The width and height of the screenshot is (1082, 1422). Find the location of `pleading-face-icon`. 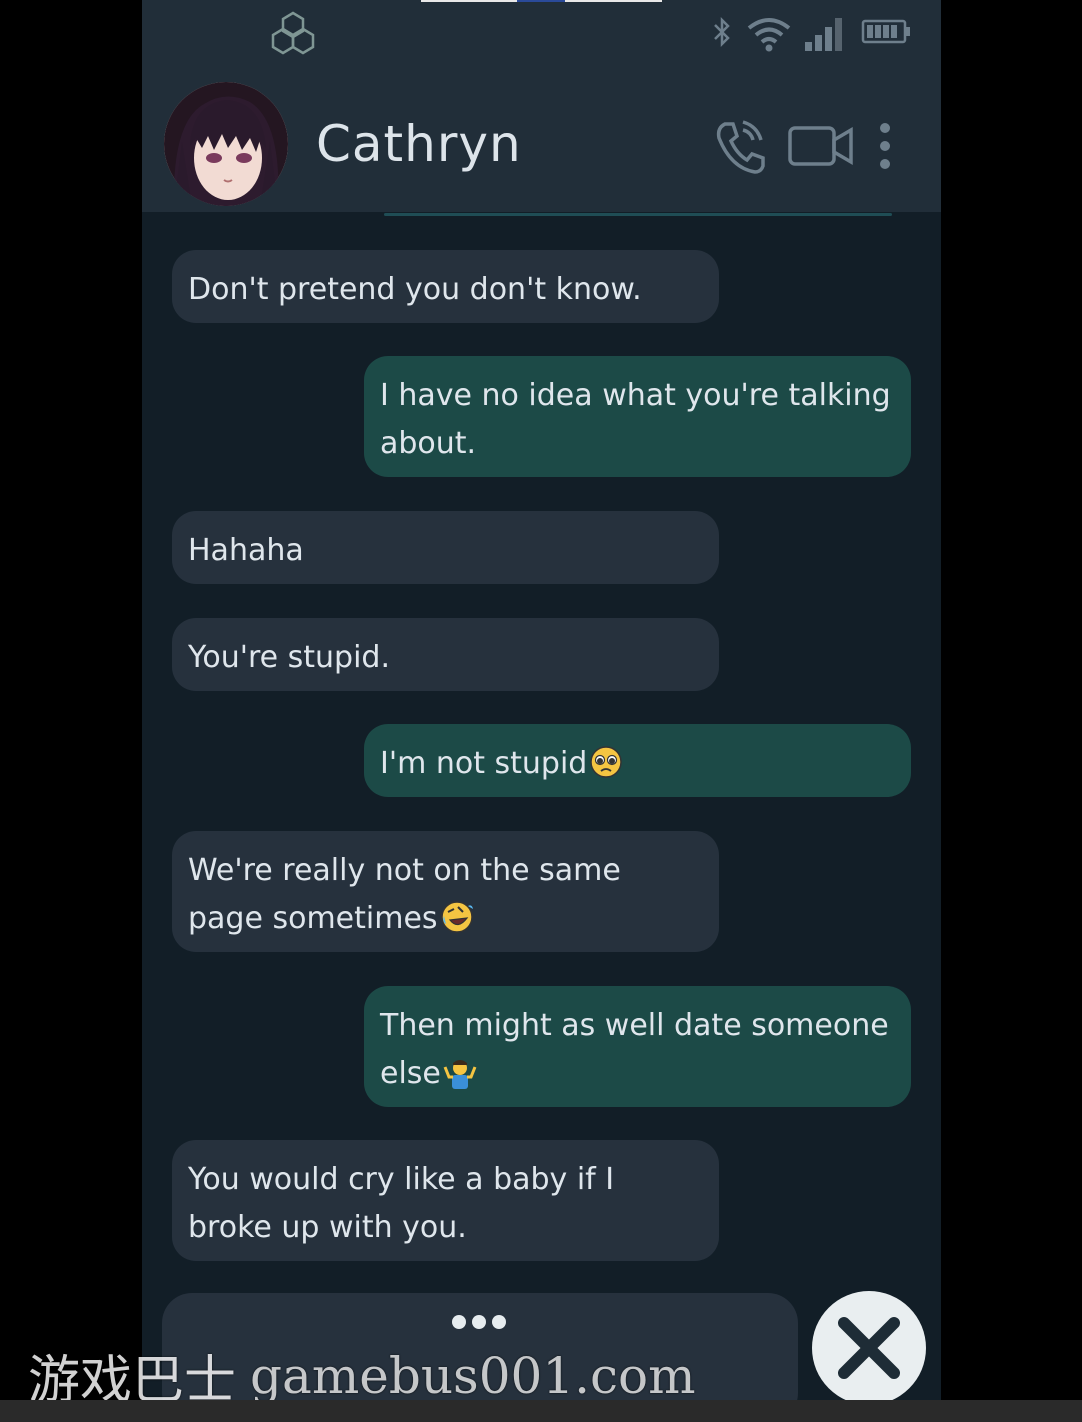

pleading-face-icon is located at coordinates (606, 762).